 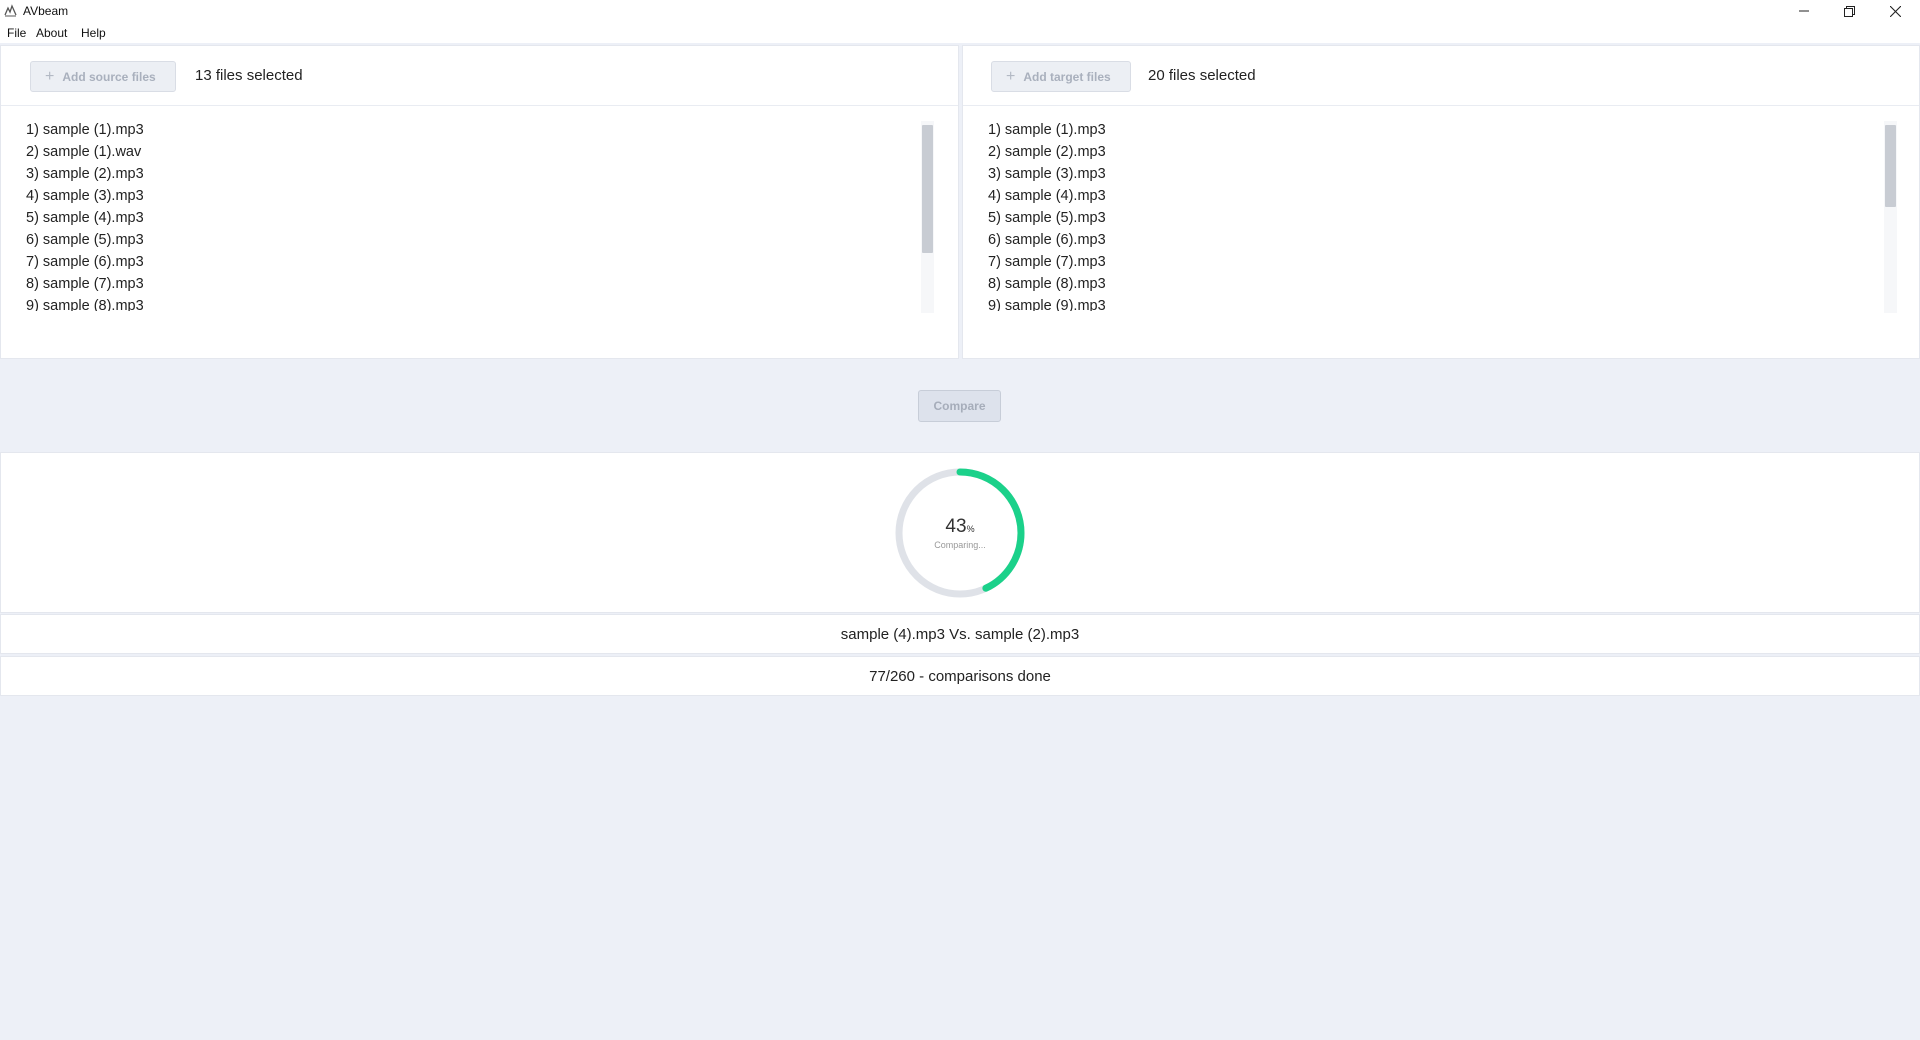 I want to click on source-panel-header: + Add source files 13 files selected, so click(x=479, y=76).